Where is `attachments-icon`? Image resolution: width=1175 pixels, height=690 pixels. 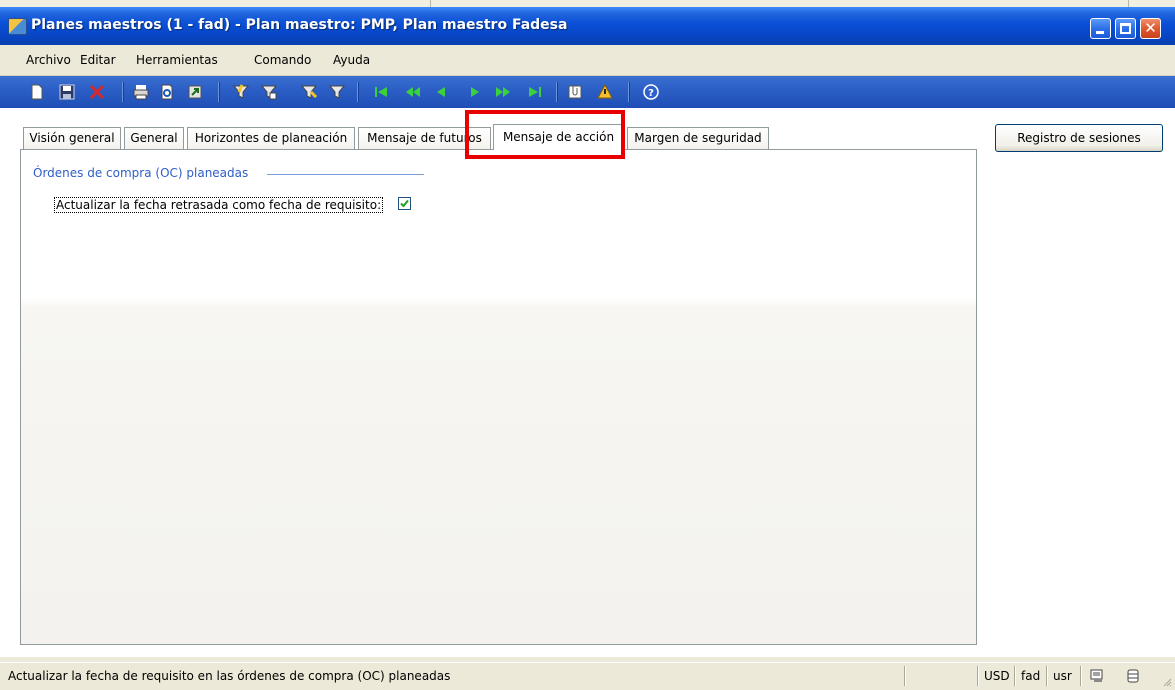 attachments-icon is located at coordinates (575, 92).